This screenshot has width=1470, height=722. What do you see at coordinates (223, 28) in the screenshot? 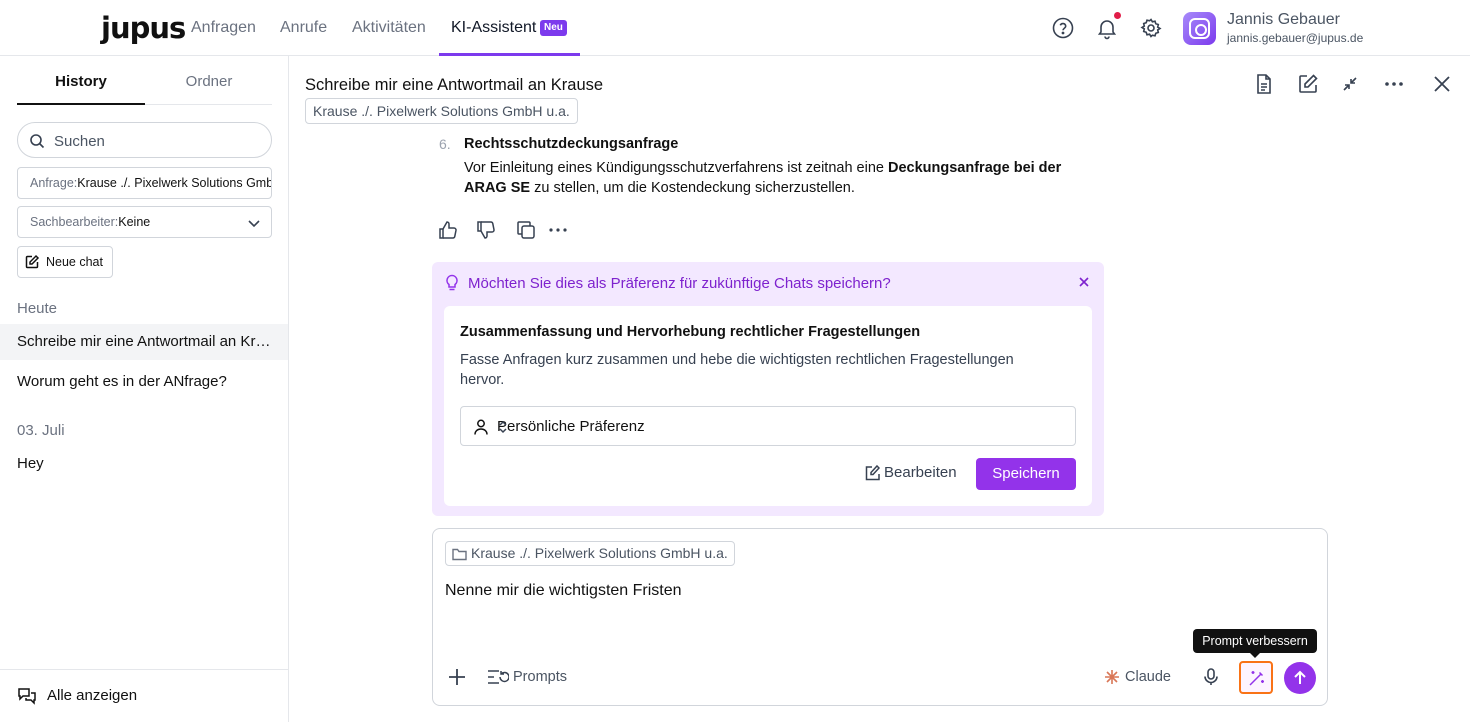
I see `nav-anfragen: Anfragen` at bounding box center [223, 28].